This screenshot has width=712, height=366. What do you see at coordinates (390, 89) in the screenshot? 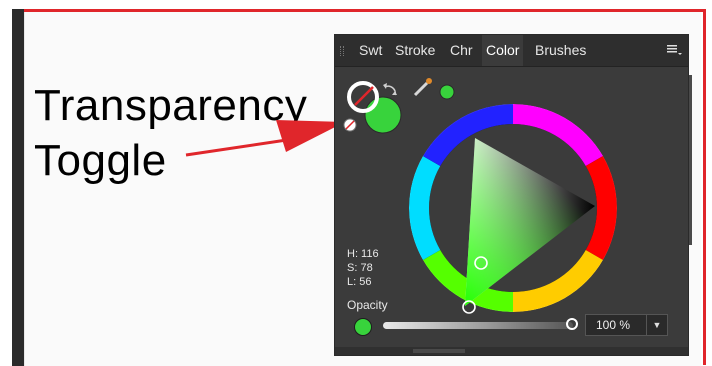
I see `swap-colors-icon` at bounding box center [390, 89].